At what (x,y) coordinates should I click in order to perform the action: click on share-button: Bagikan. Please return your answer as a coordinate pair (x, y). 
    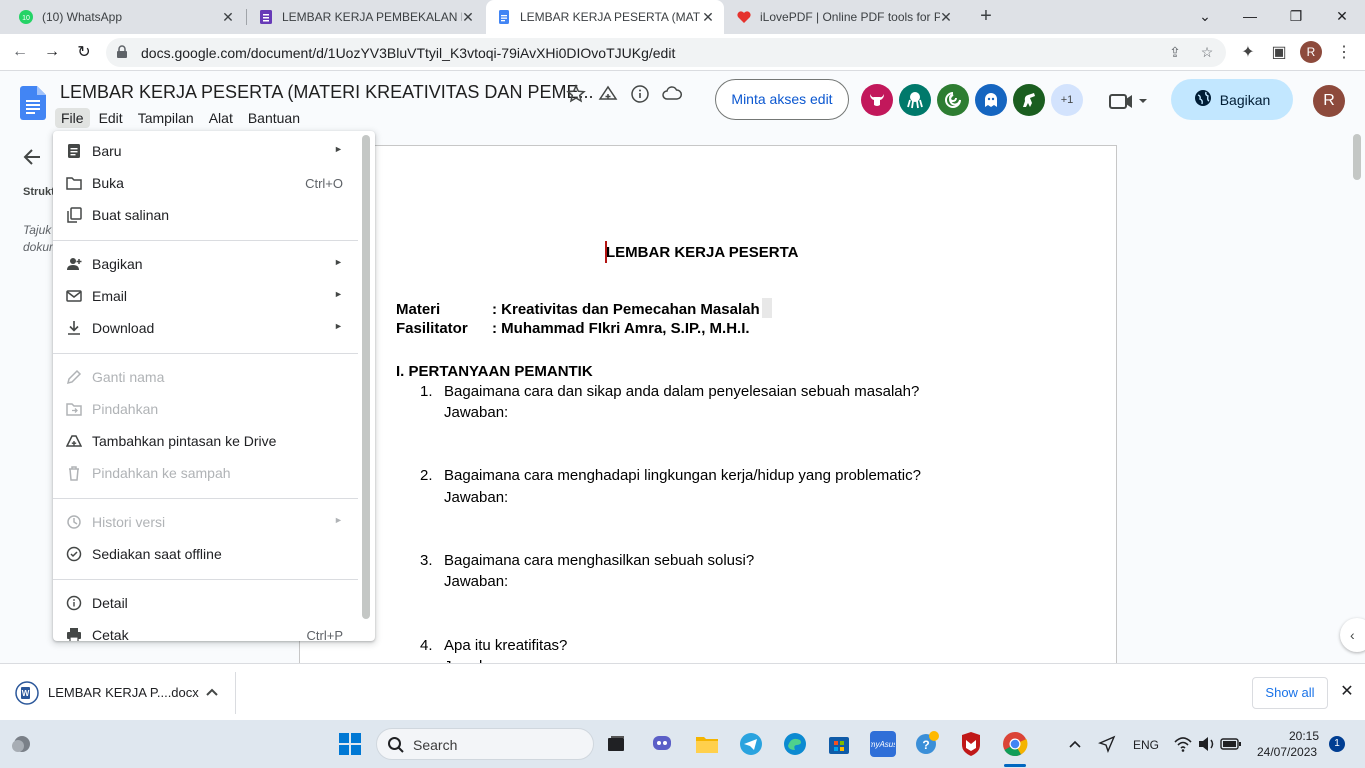
    Looking at the image, I should click on (1232, 99).